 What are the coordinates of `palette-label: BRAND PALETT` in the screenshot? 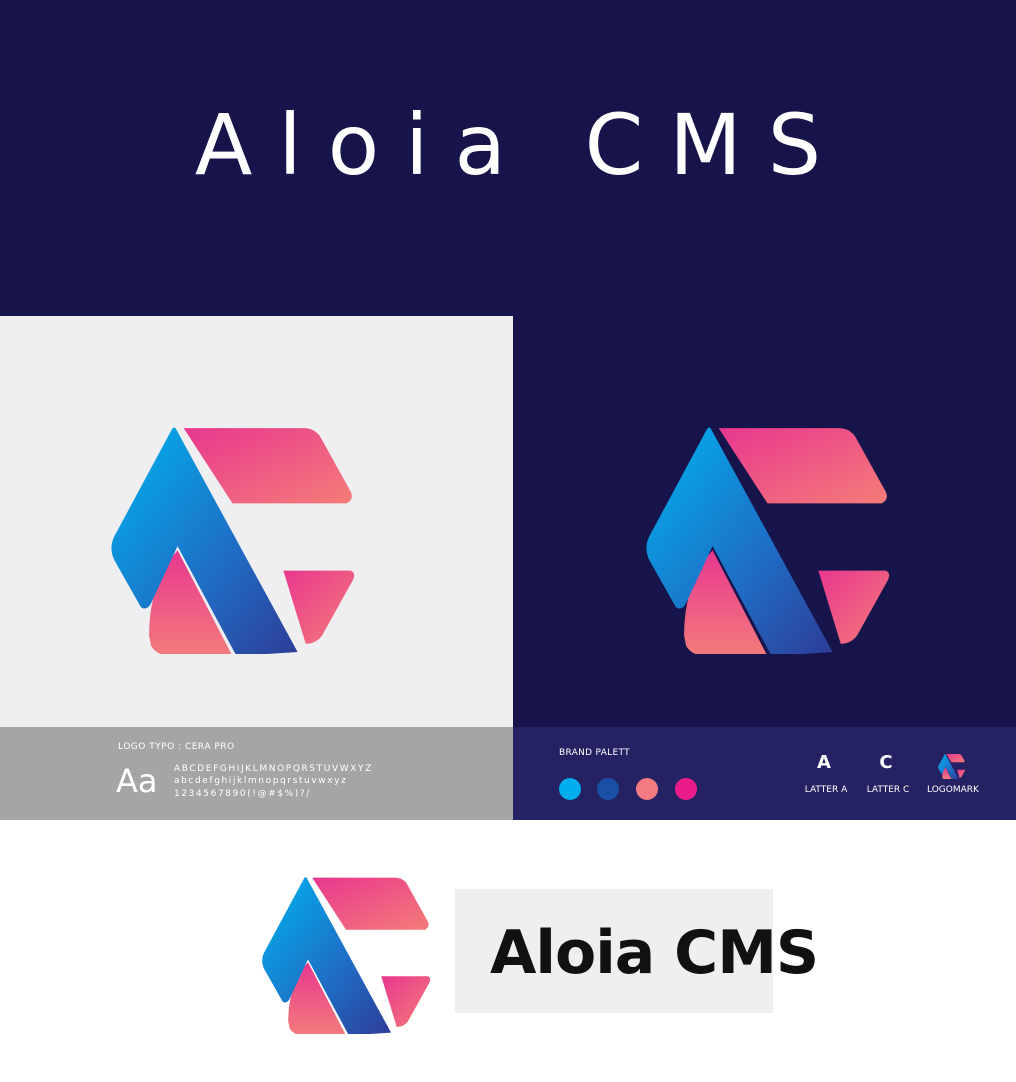 It's located at (594, 753).